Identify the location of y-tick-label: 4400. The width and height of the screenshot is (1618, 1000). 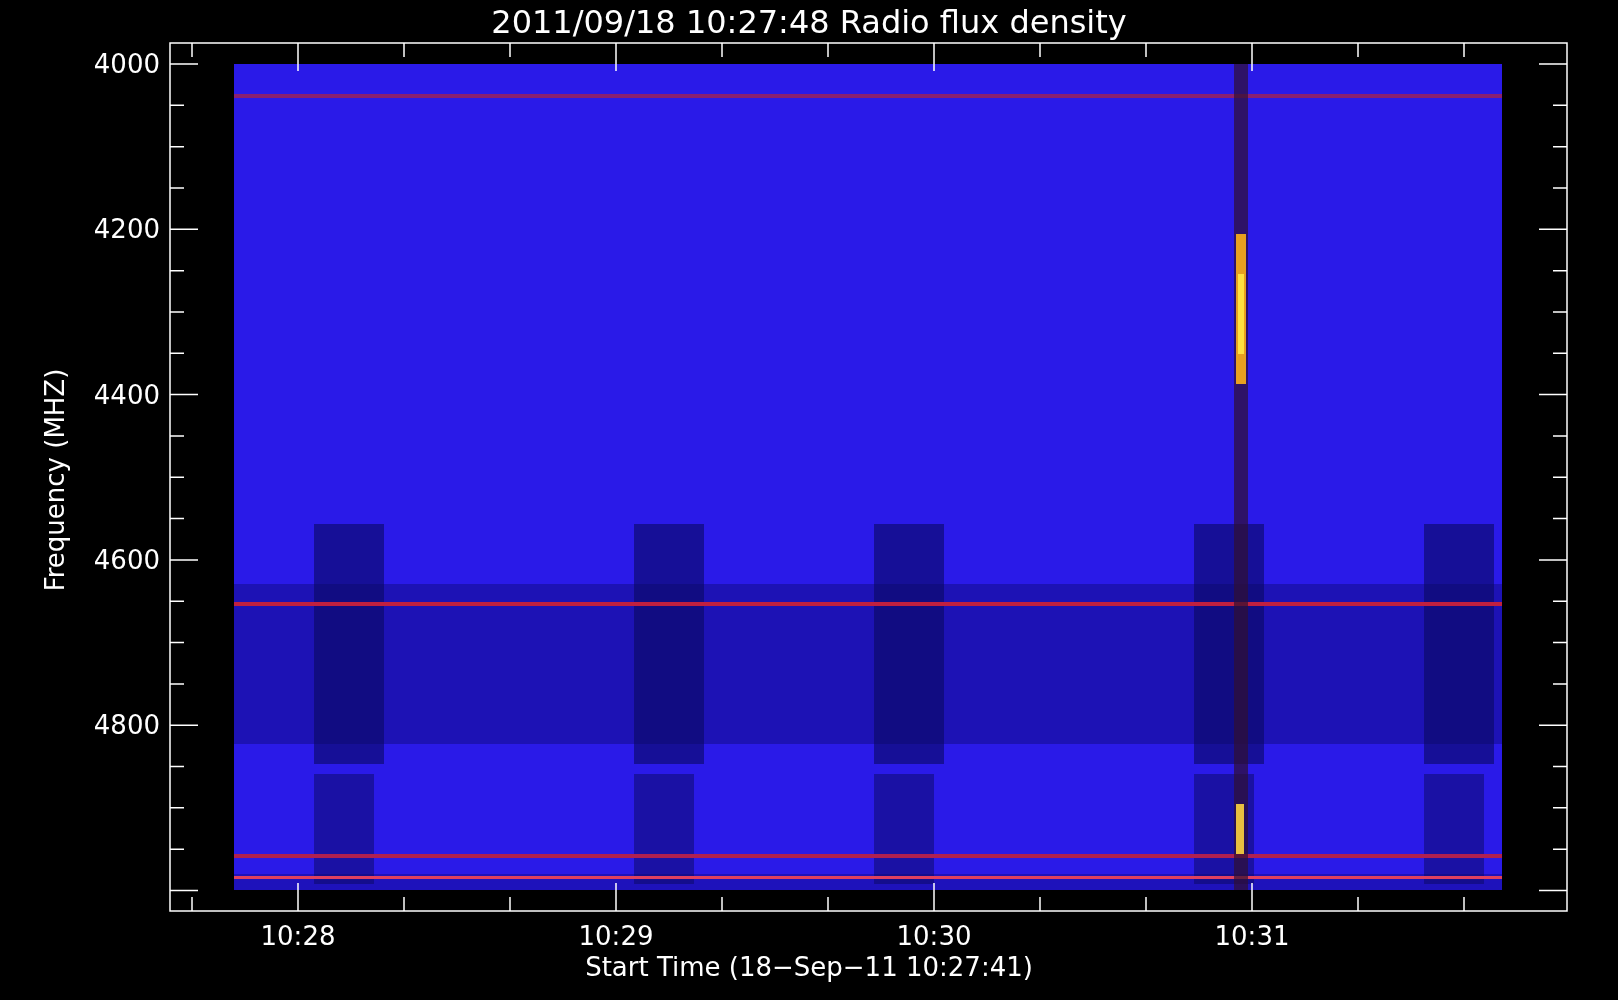
(126, 394).